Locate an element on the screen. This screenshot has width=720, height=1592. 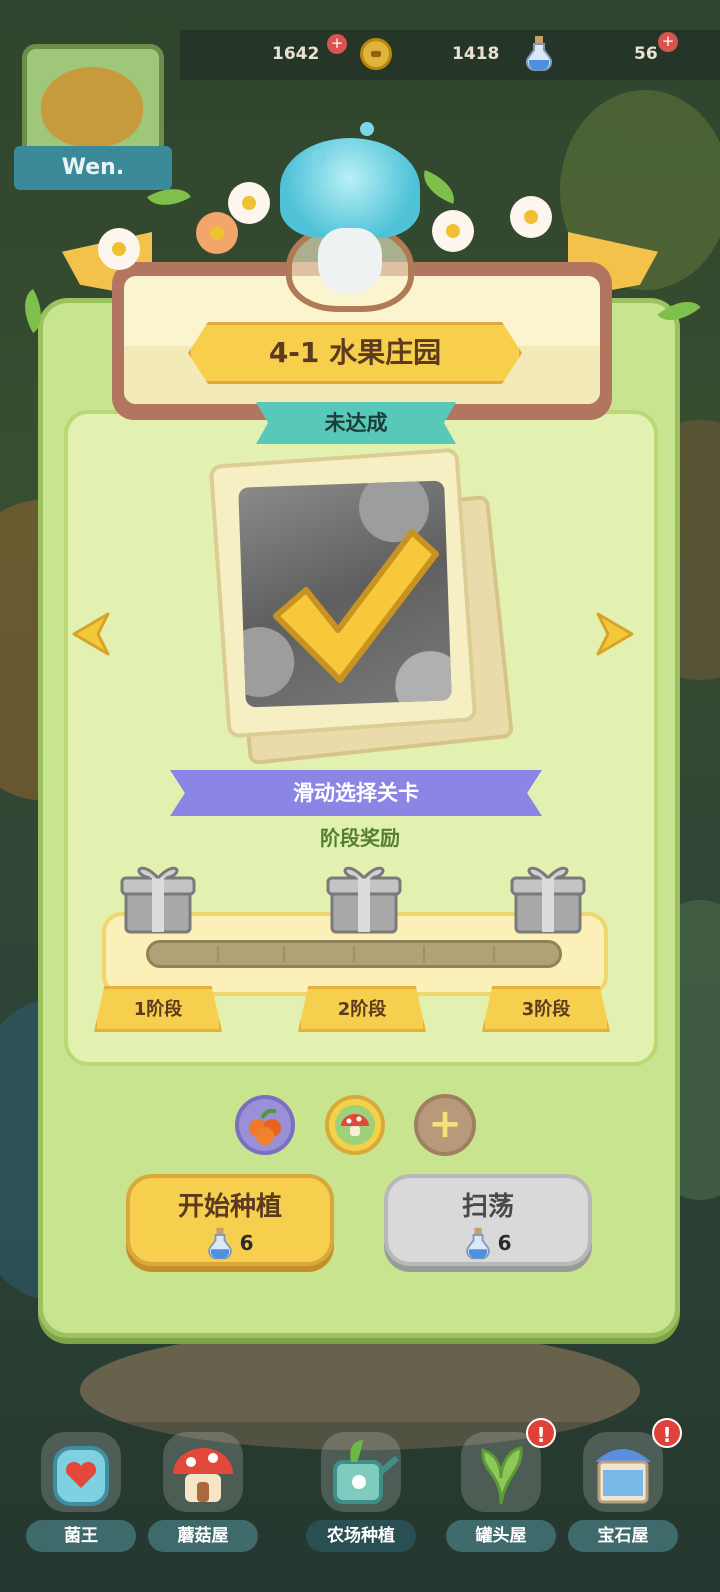
start-cost: 6 is located at coordinates (230, 1243).